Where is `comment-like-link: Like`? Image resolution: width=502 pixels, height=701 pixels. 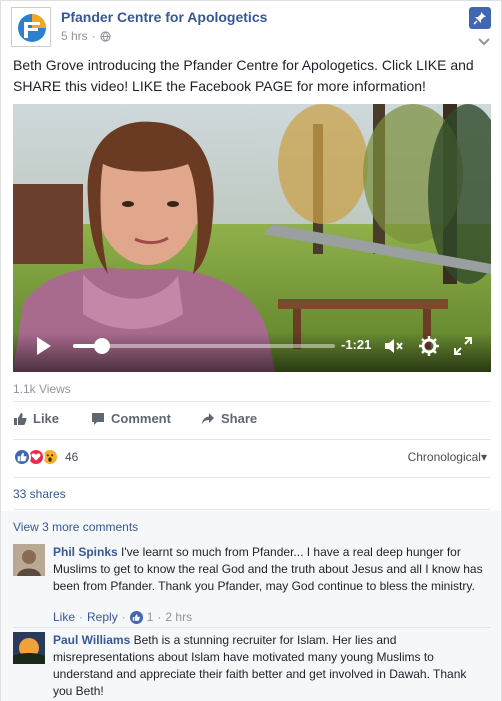 comment-like-link: Like is located at coordinates (64, 617).